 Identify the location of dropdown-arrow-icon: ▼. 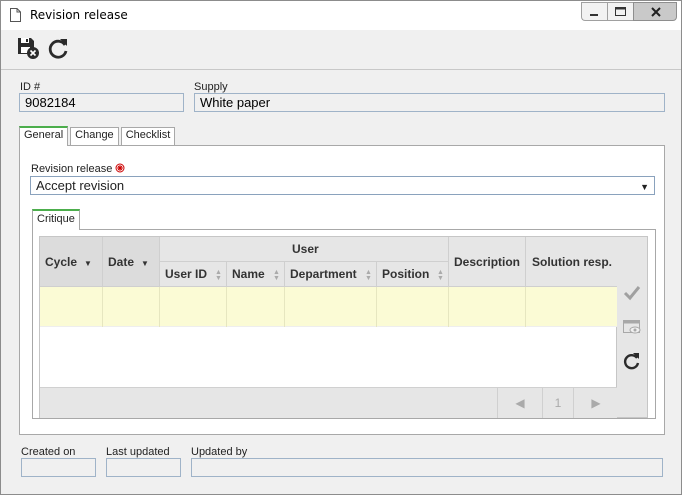
(644, 187).